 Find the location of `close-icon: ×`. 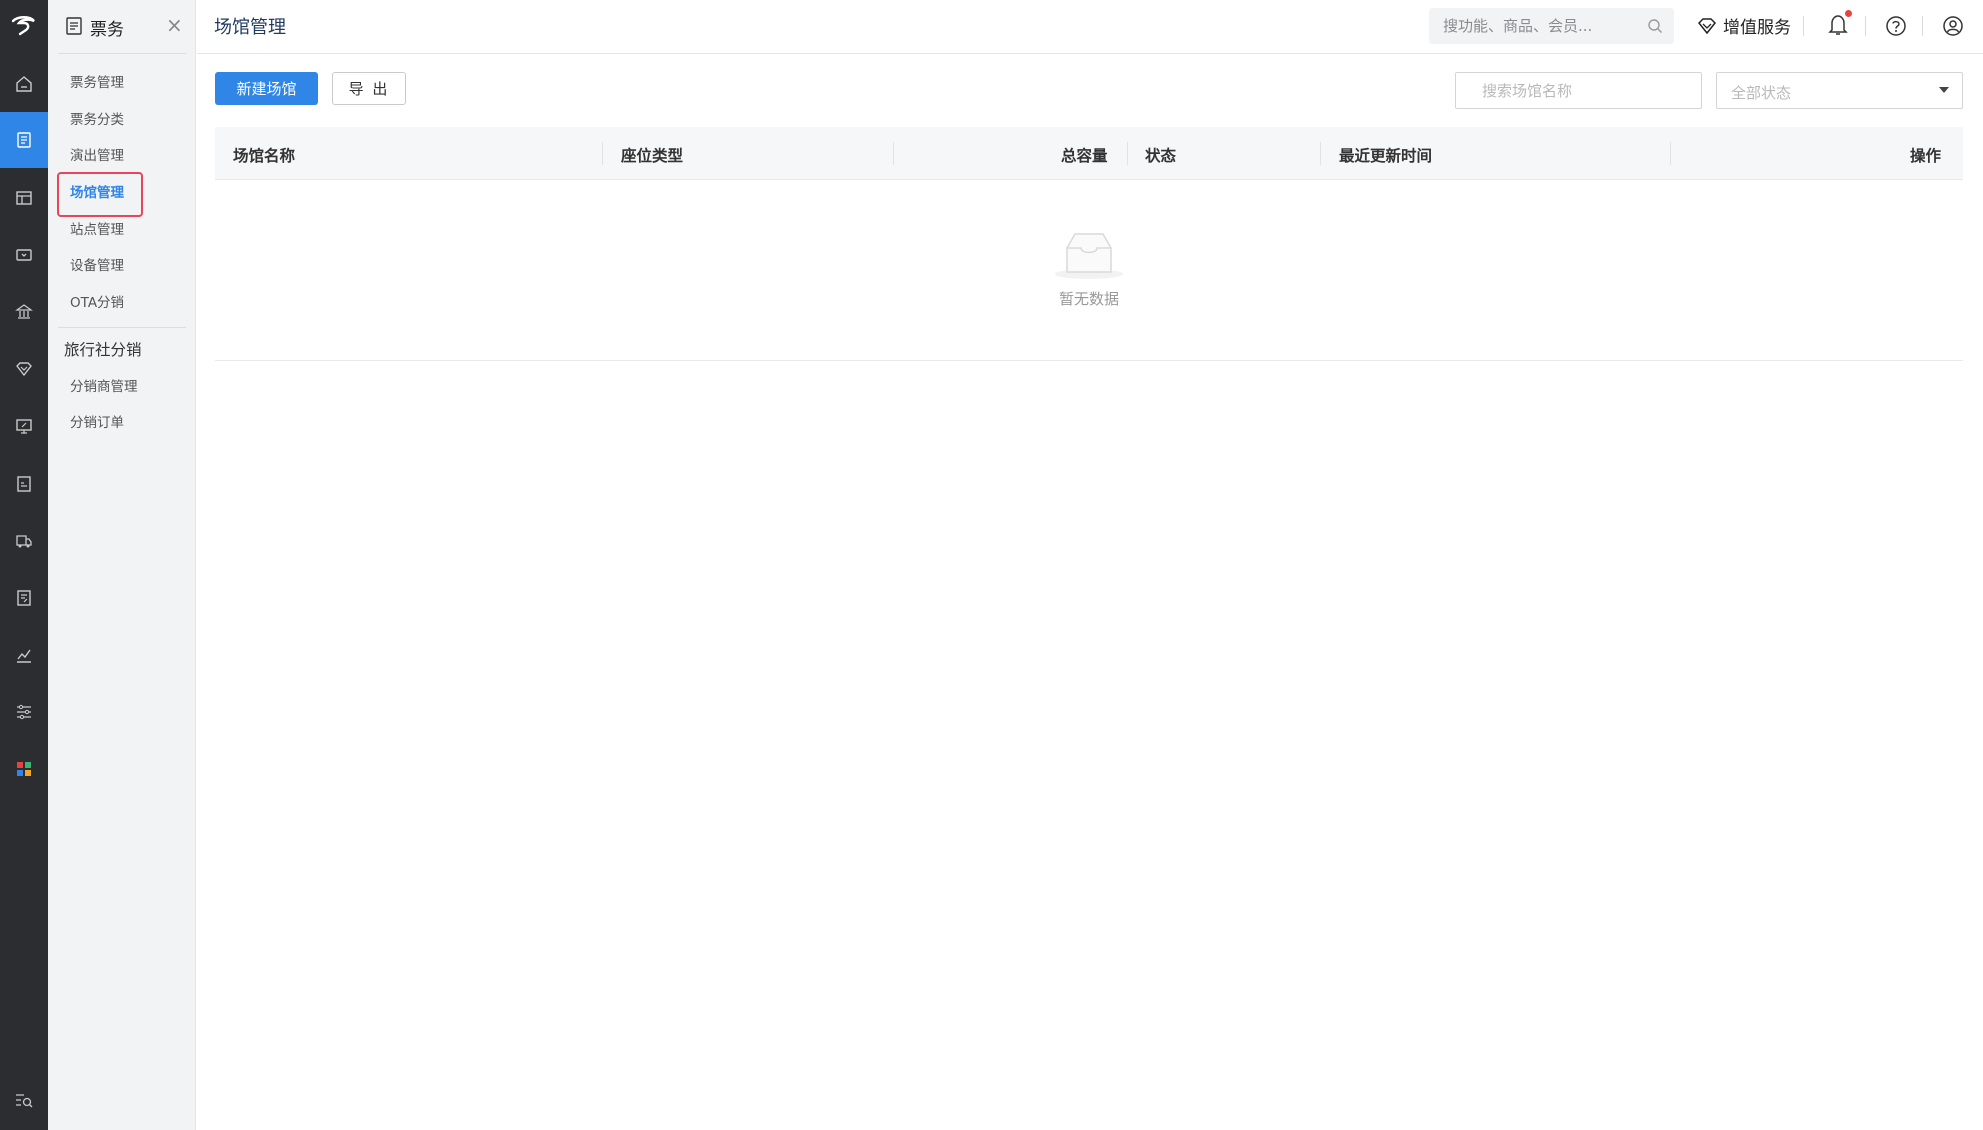

close-icon: × is located at coordinates (174, 25).